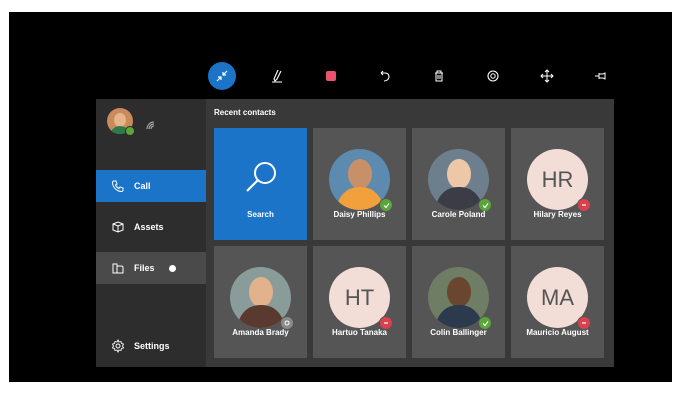 The image size is (683, 393). What do you see at coordinates (261, 180) in the screenshot?
I see `search-icon` at bounding box center [261, 180].